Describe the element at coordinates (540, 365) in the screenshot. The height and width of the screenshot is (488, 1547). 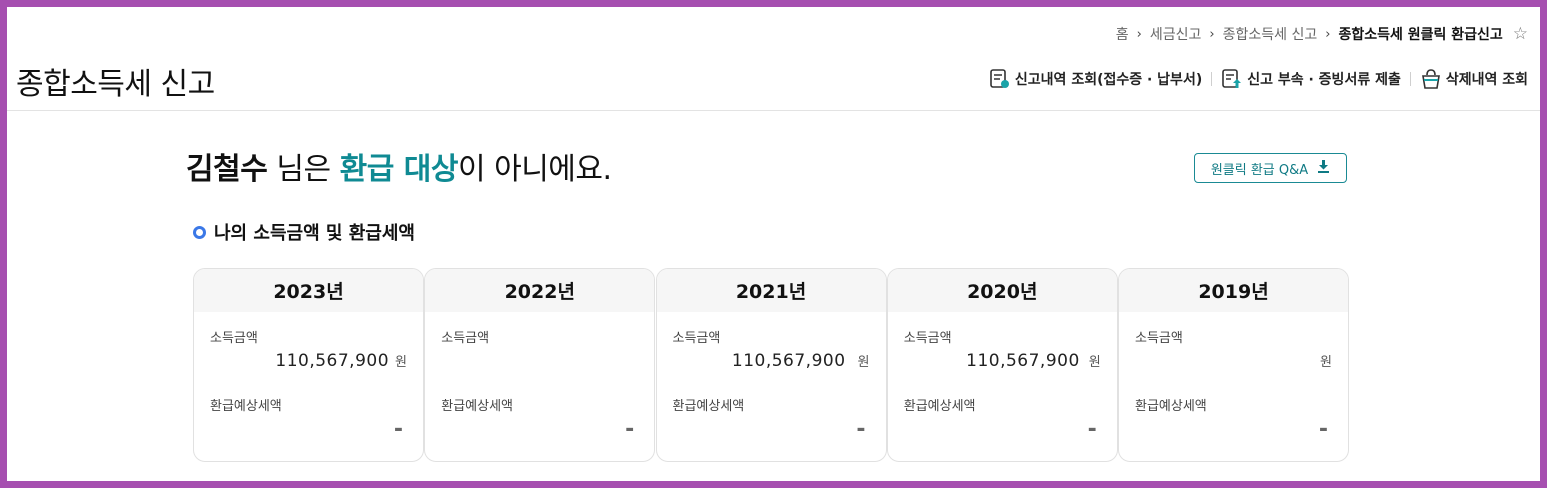
I see `year-card-2022: 2022년 소득금액 환급예상세액 -` at that location.